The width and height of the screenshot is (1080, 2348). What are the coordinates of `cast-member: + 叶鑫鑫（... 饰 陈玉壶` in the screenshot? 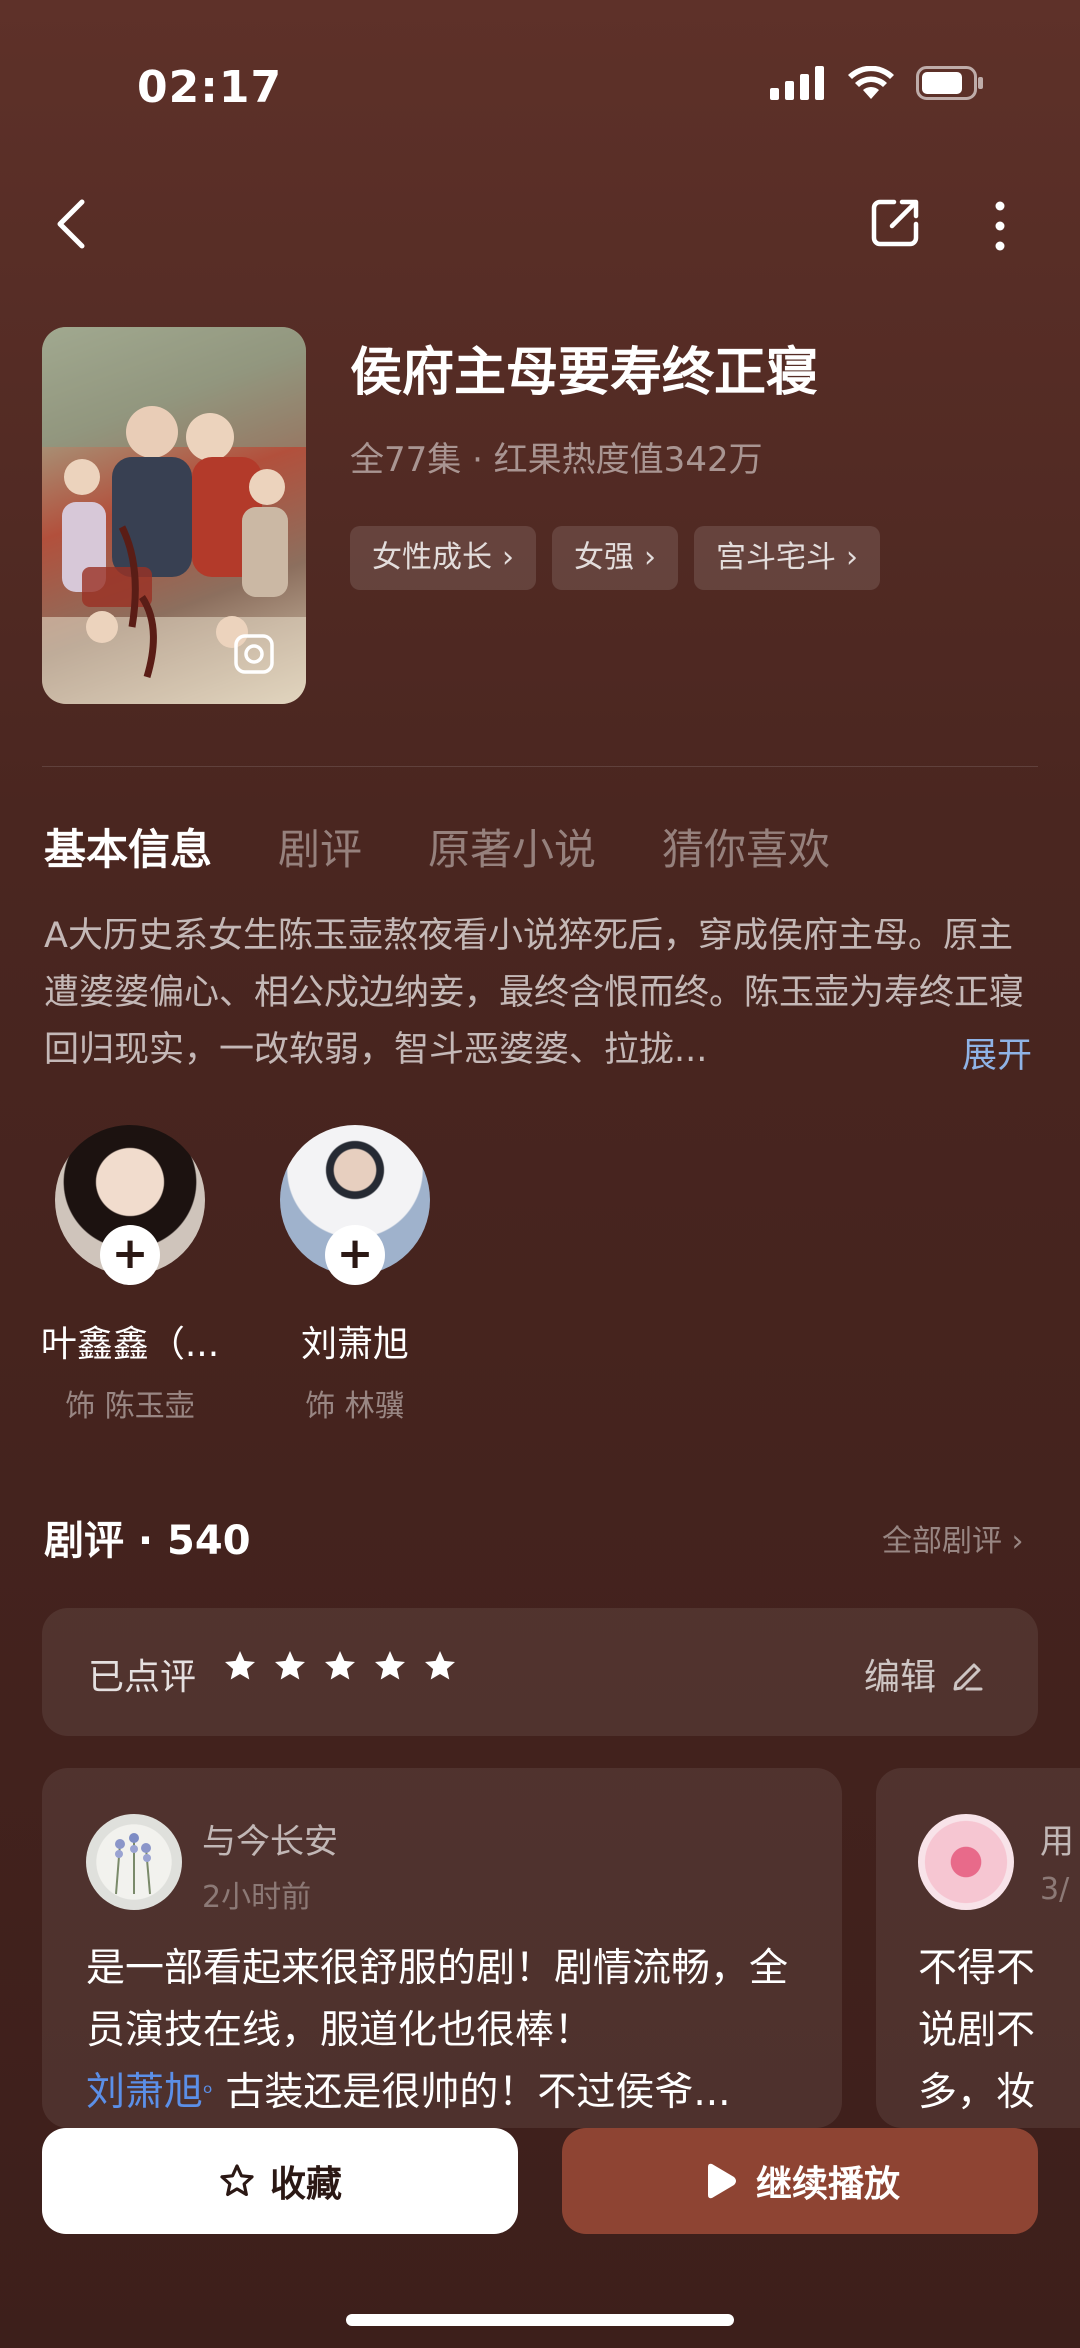 It's located at (130, 1275).